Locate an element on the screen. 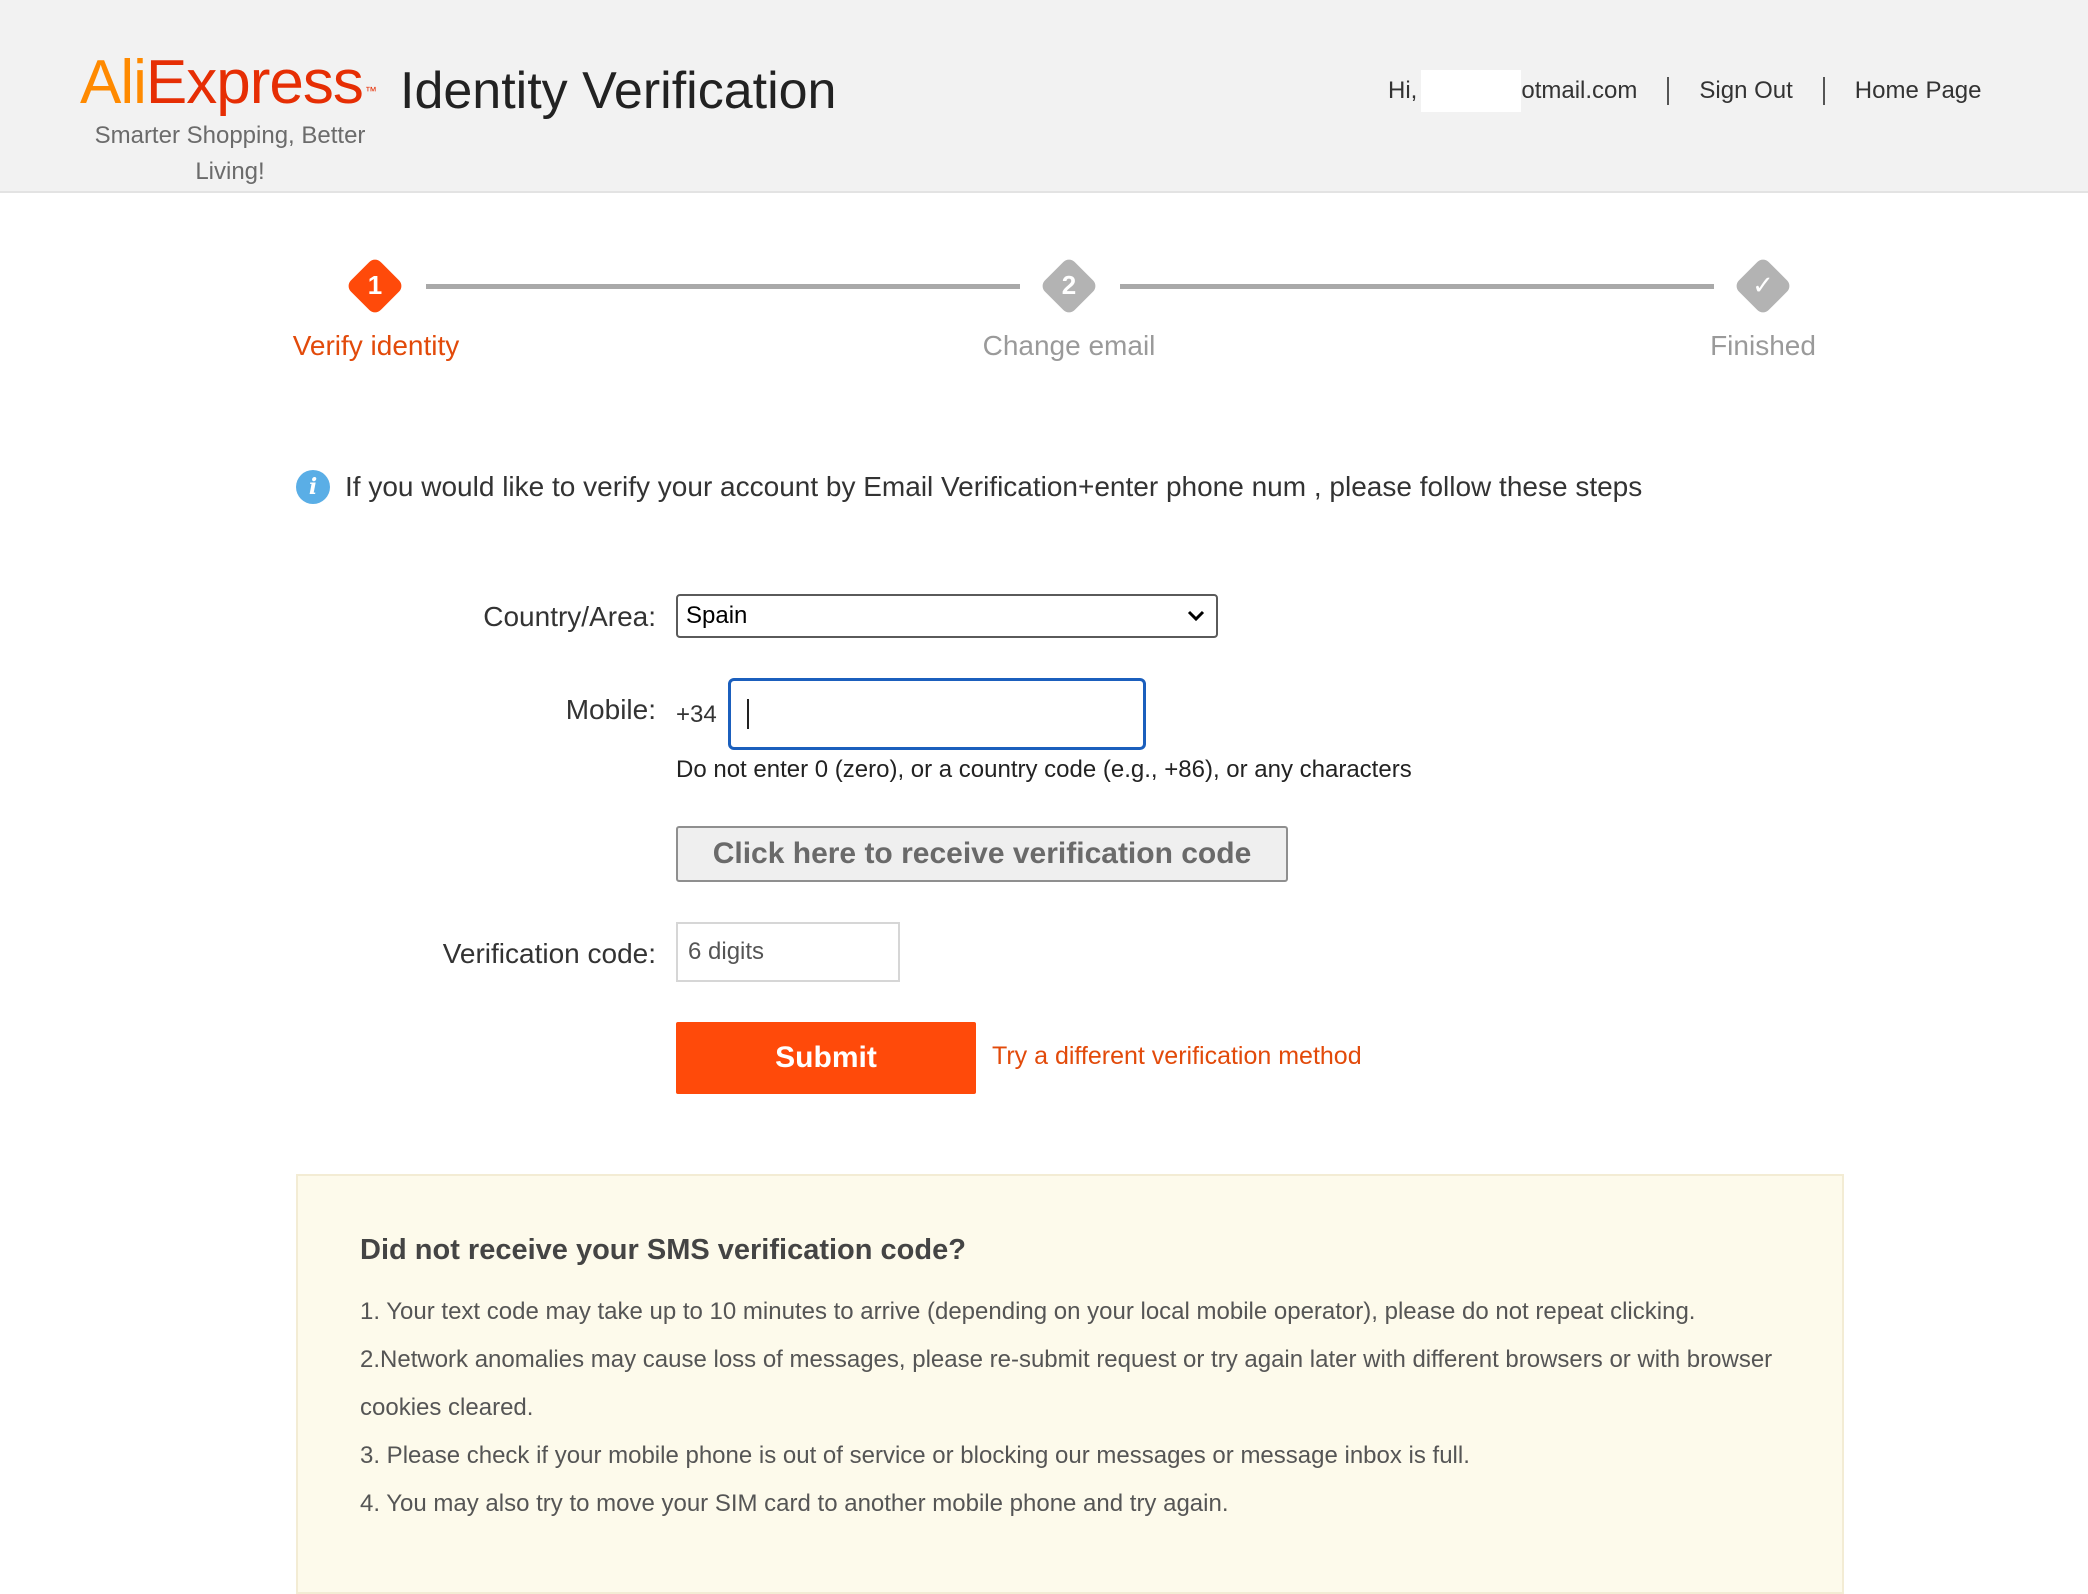 The image size is (2088, 1594). aliexpress-logo: AliExpress ™ is located at coordinates (228, 82).